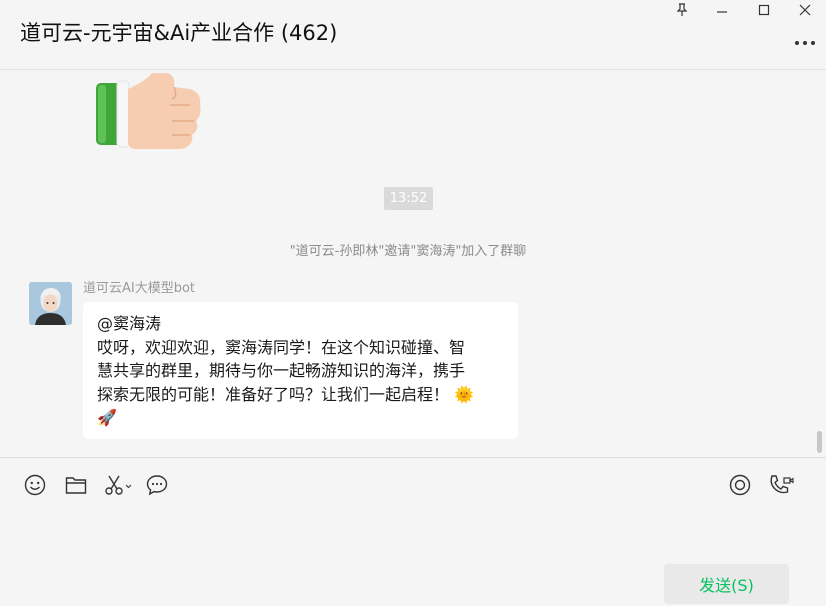 The image size is (826, 606). Describe the element at coordinates (819, 442) in the screenshot. I see `scrollbar-thumb` at that location.